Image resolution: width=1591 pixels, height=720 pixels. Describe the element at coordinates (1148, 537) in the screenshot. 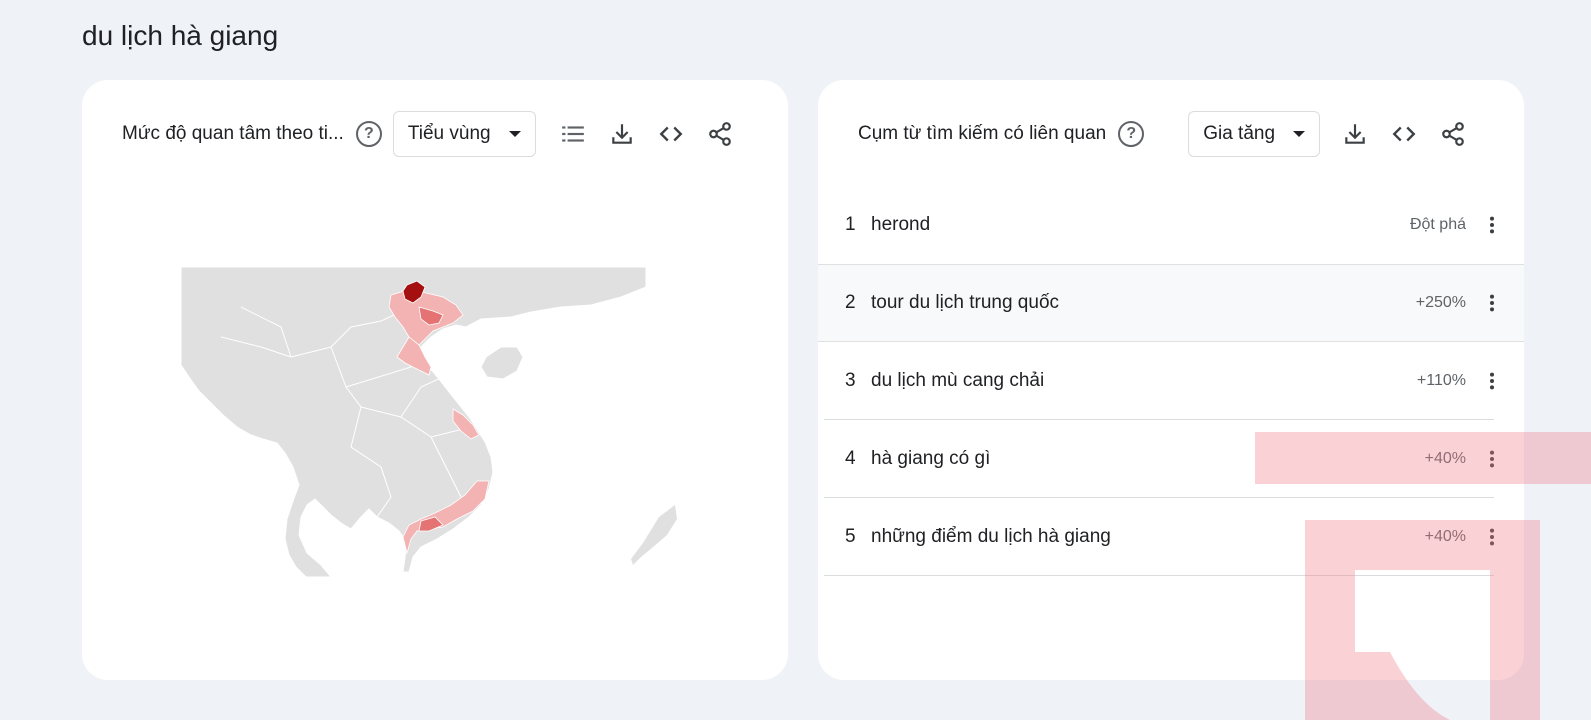

I see `query-term: những điểm du lịch hà giang` at that location.